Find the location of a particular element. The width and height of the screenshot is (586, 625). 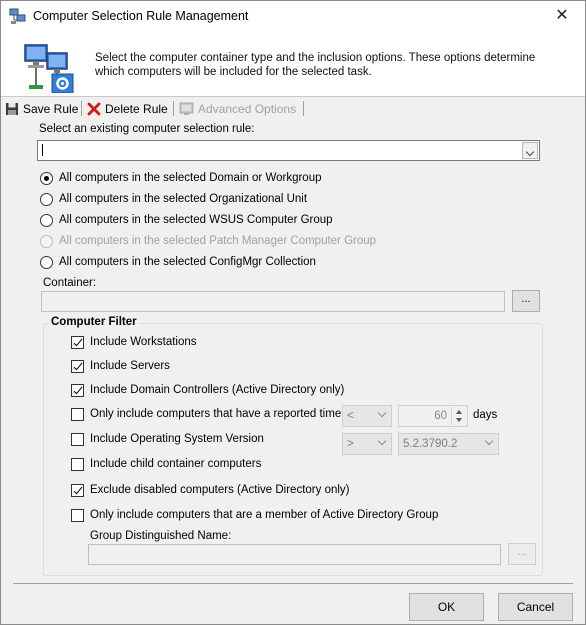

delete-rule-button: Delete Rule is located at coordinates (127, 109).